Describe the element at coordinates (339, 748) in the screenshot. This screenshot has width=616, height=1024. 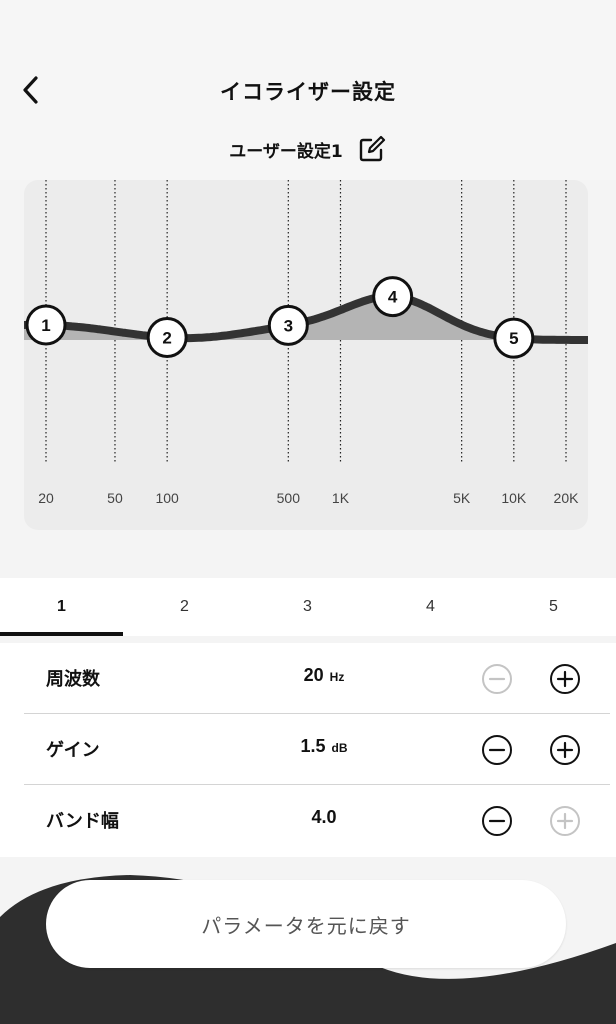
I see `gain-unit: dB` at that location.